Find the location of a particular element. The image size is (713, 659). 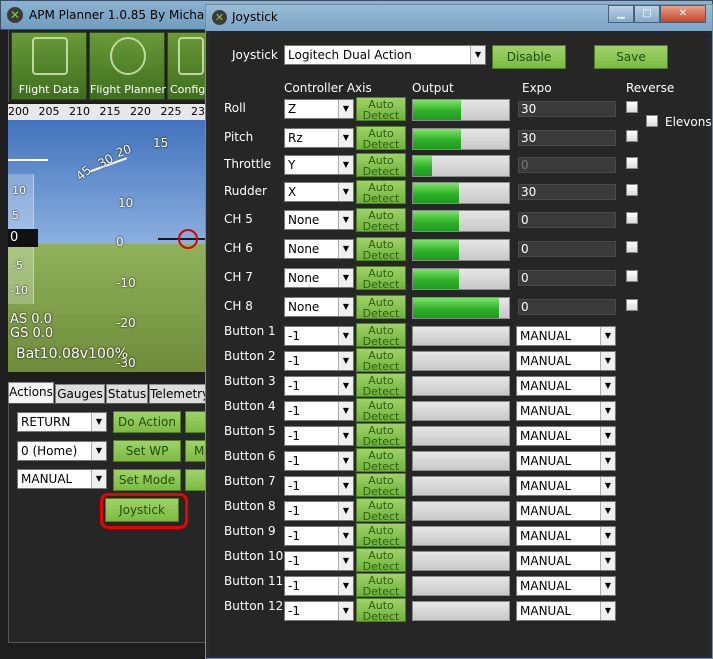

joystick-device-select: Logitech Dual Action ▼ is located at coordinates (385, 55).